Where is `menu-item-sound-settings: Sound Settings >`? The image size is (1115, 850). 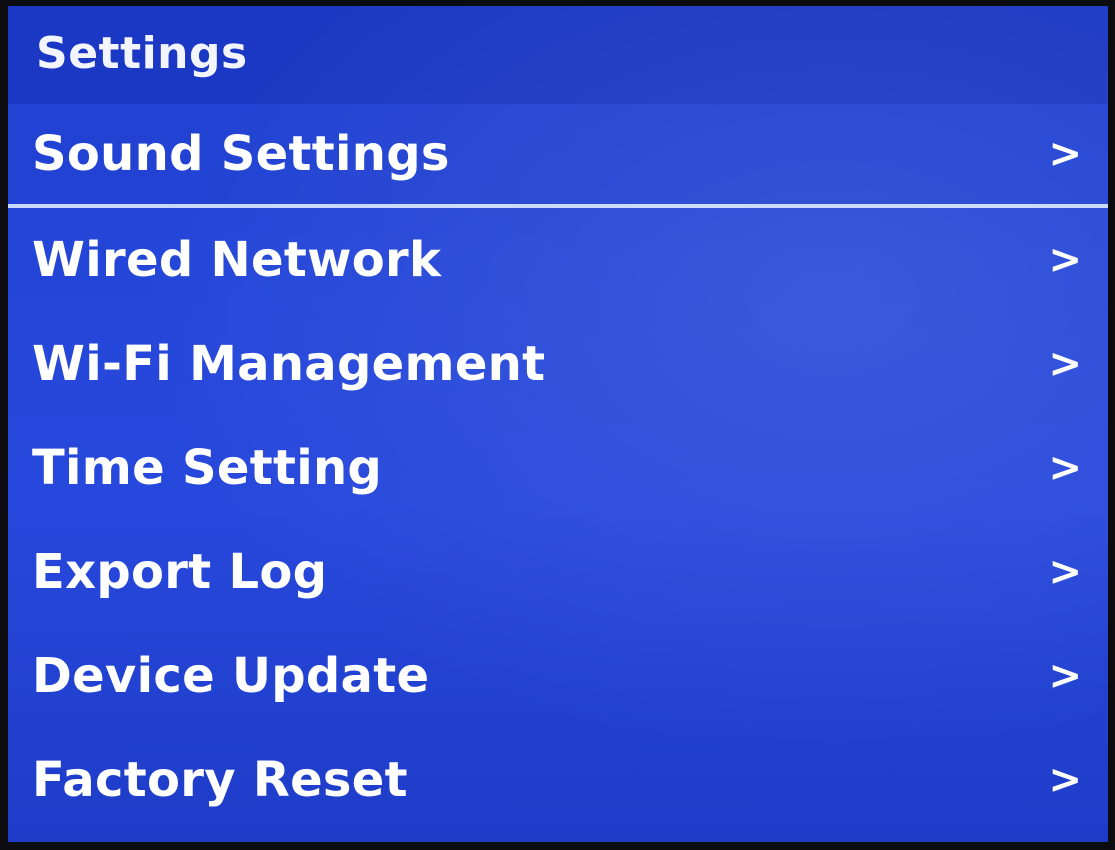 menu-item-sound-settings: Sound Settings > is located at coordinates (558, 156).